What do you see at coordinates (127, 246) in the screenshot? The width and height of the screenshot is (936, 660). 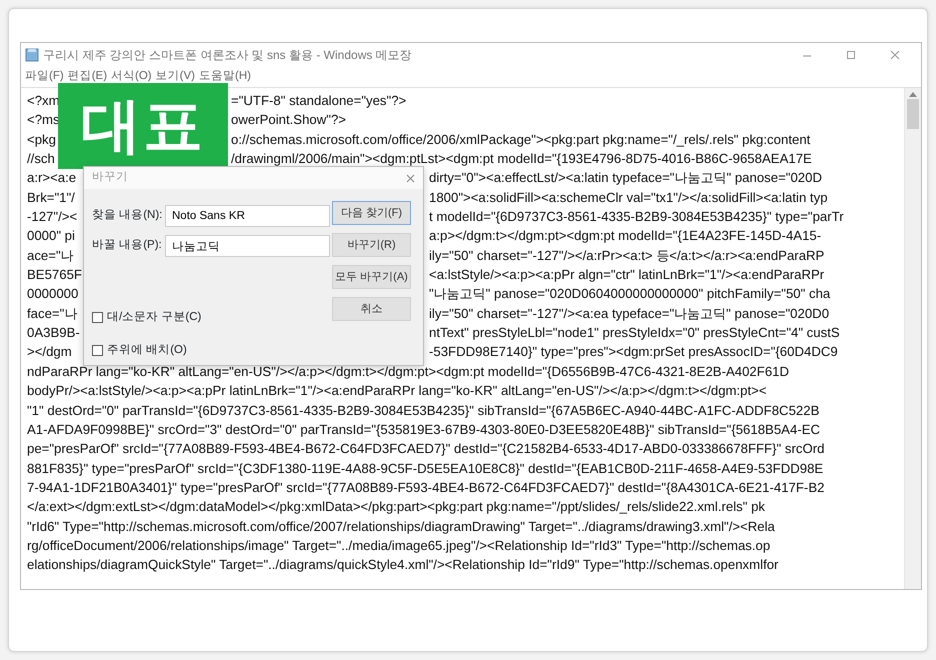 I see `field-label: 바꿀 내용(P):` at bounding box center [127, 246].